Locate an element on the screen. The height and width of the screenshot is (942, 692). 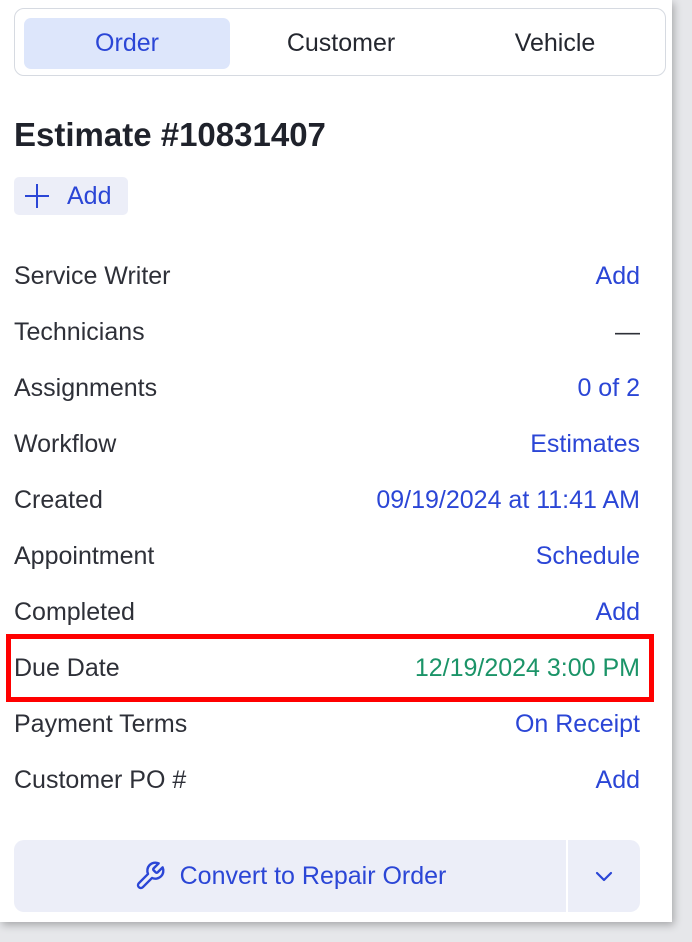
field-label: Workflow is located at coordinates (65, 443).